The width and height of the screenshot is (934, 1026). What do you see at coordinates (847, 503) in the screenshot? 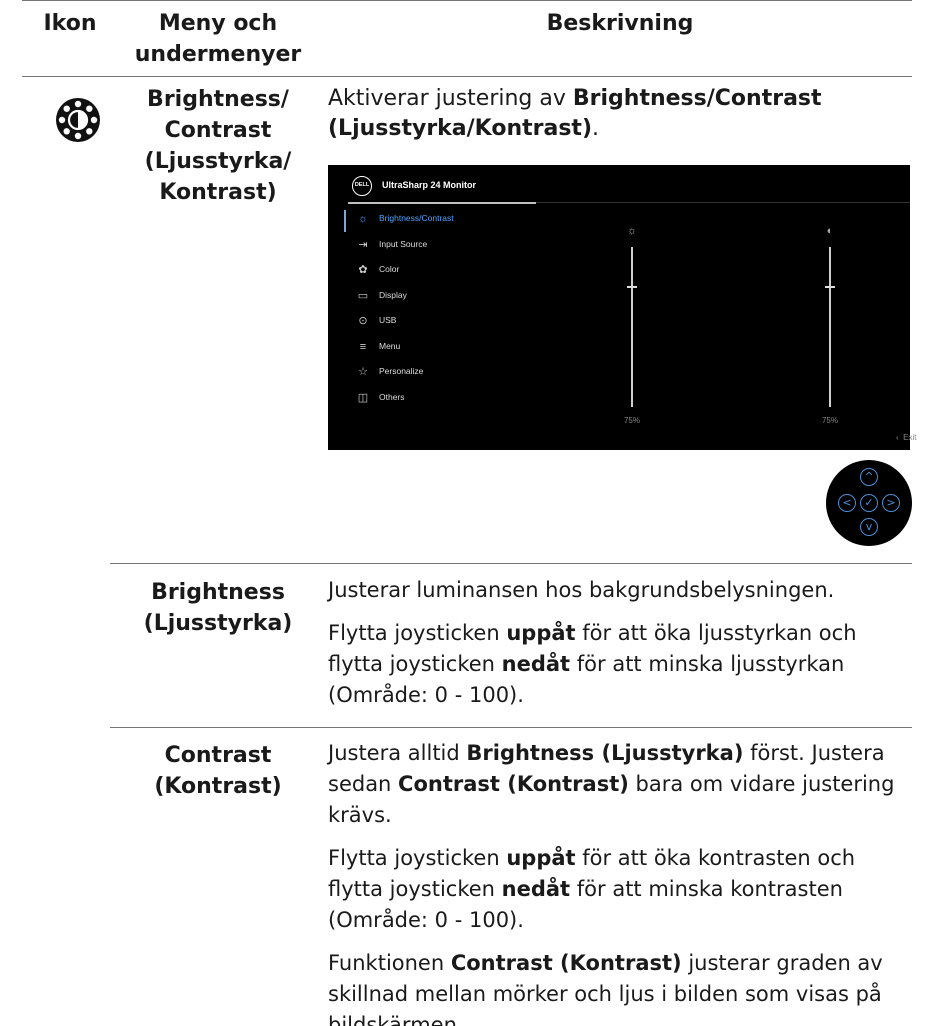
I see `joystick-left-icon: <` at bounding box center [847, 503].